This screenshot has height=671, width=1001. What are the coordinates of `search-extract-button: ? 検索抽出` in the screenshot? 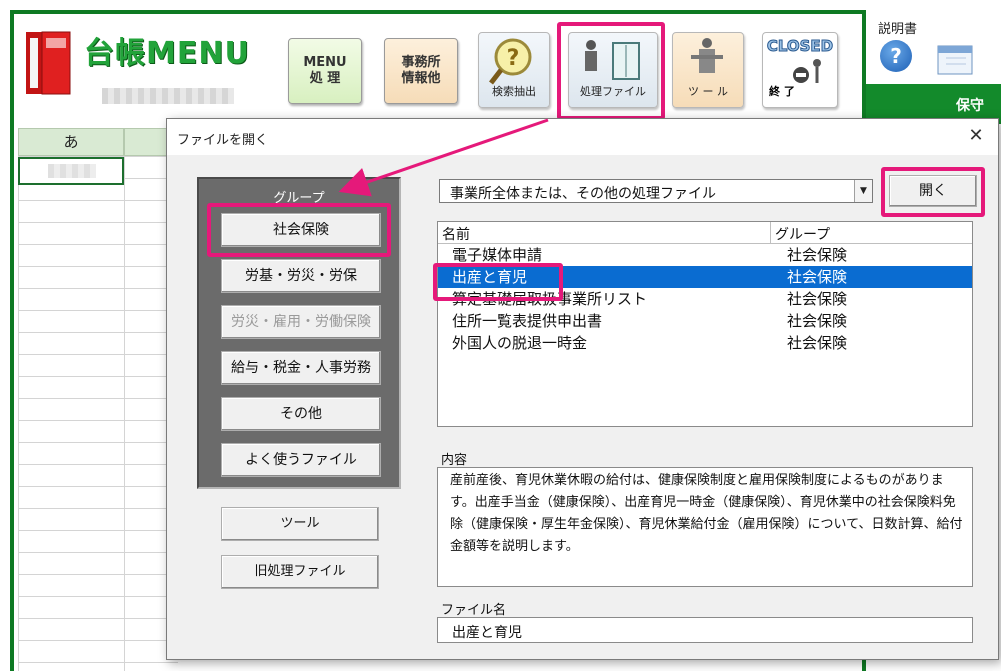 It's located at (514, 70).